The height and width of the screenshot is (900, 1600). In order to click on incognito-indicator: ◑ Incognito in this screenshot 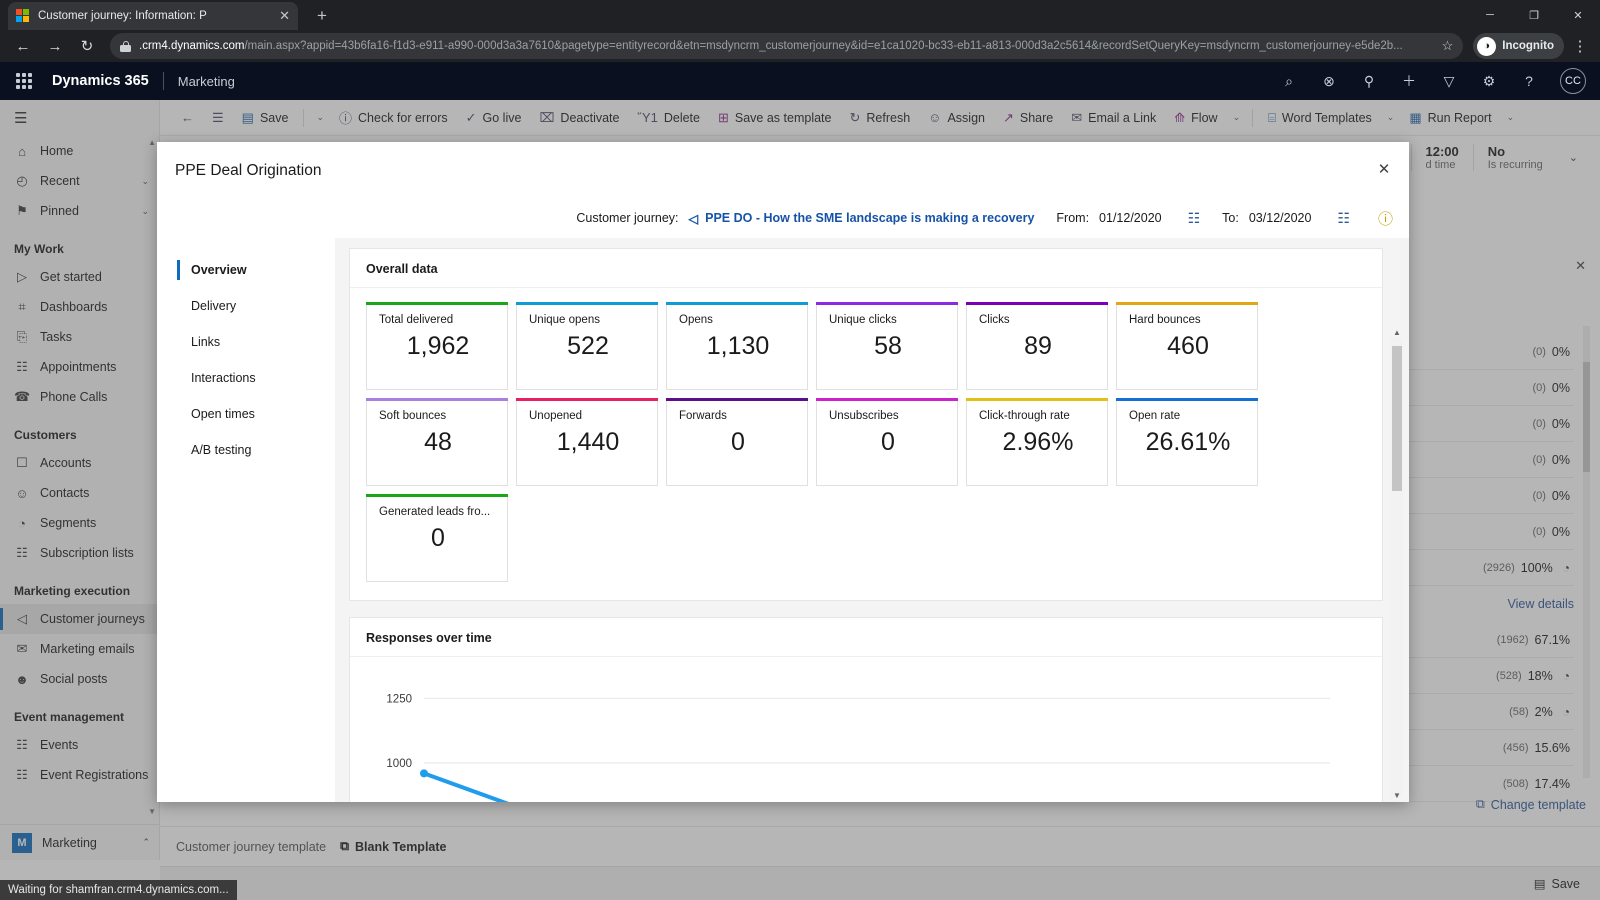, I will do `click(1518, 46)`.